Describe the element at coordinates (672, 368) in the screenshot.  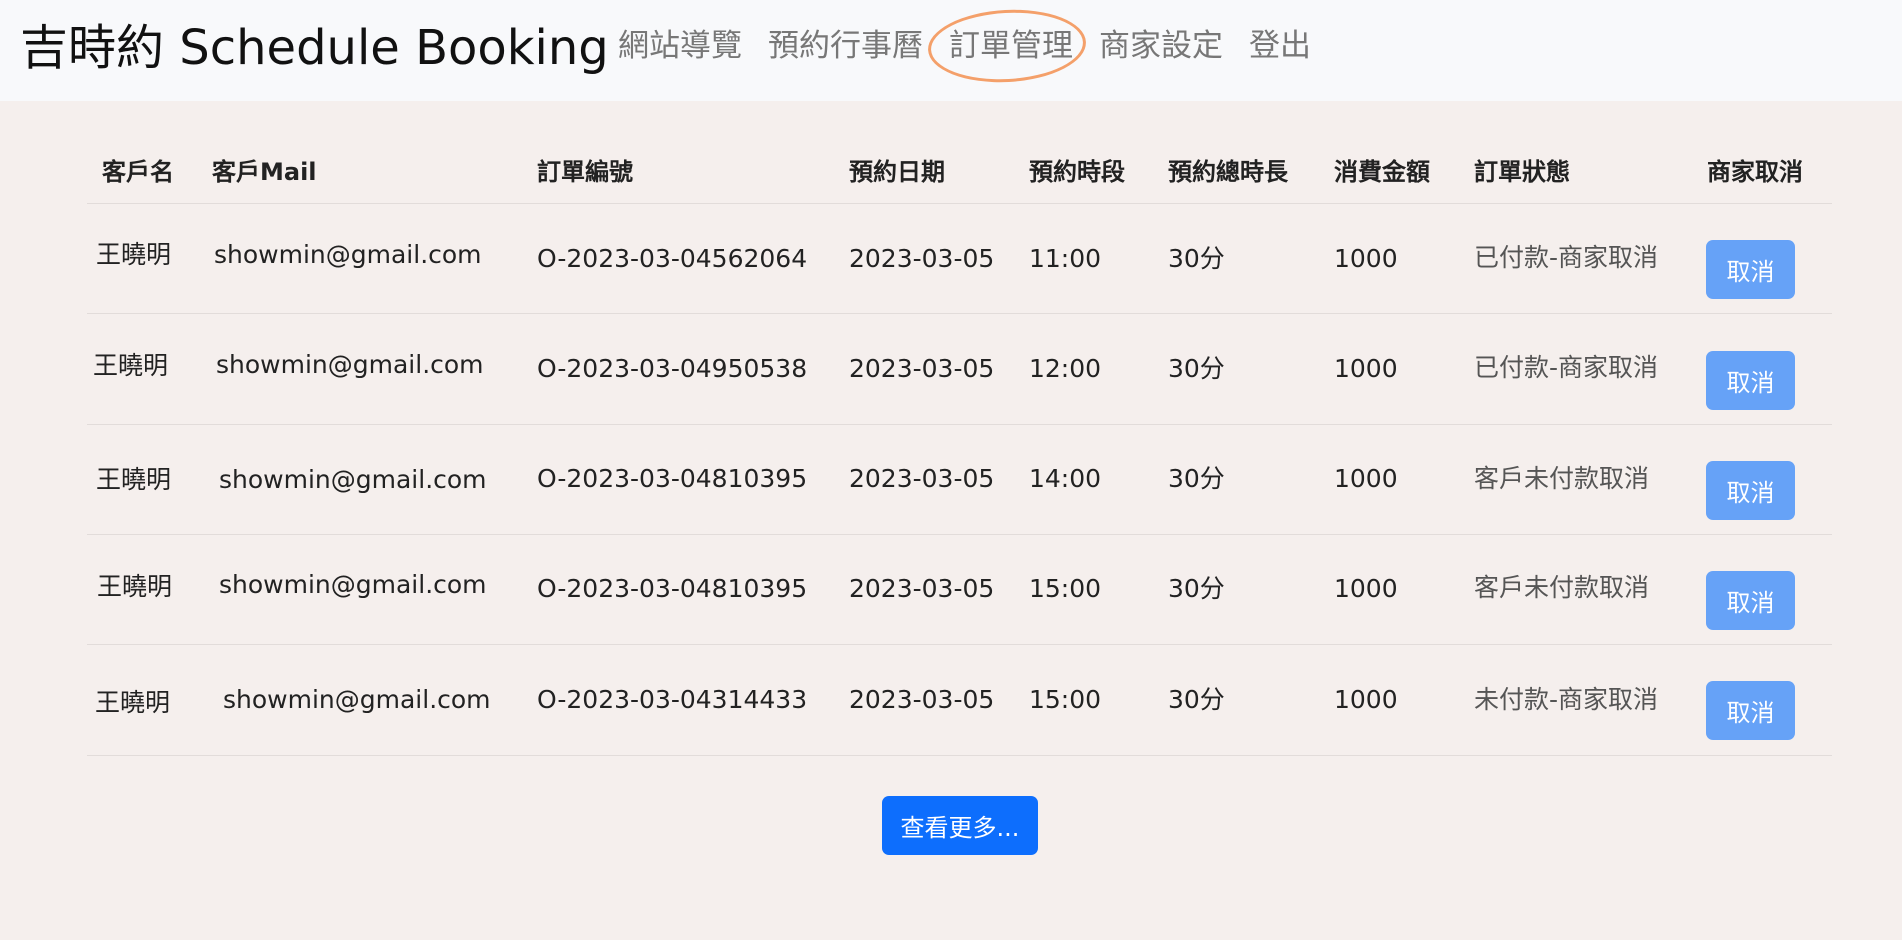
I see `cell-order-id: O-2023-03-04950538` at that location.